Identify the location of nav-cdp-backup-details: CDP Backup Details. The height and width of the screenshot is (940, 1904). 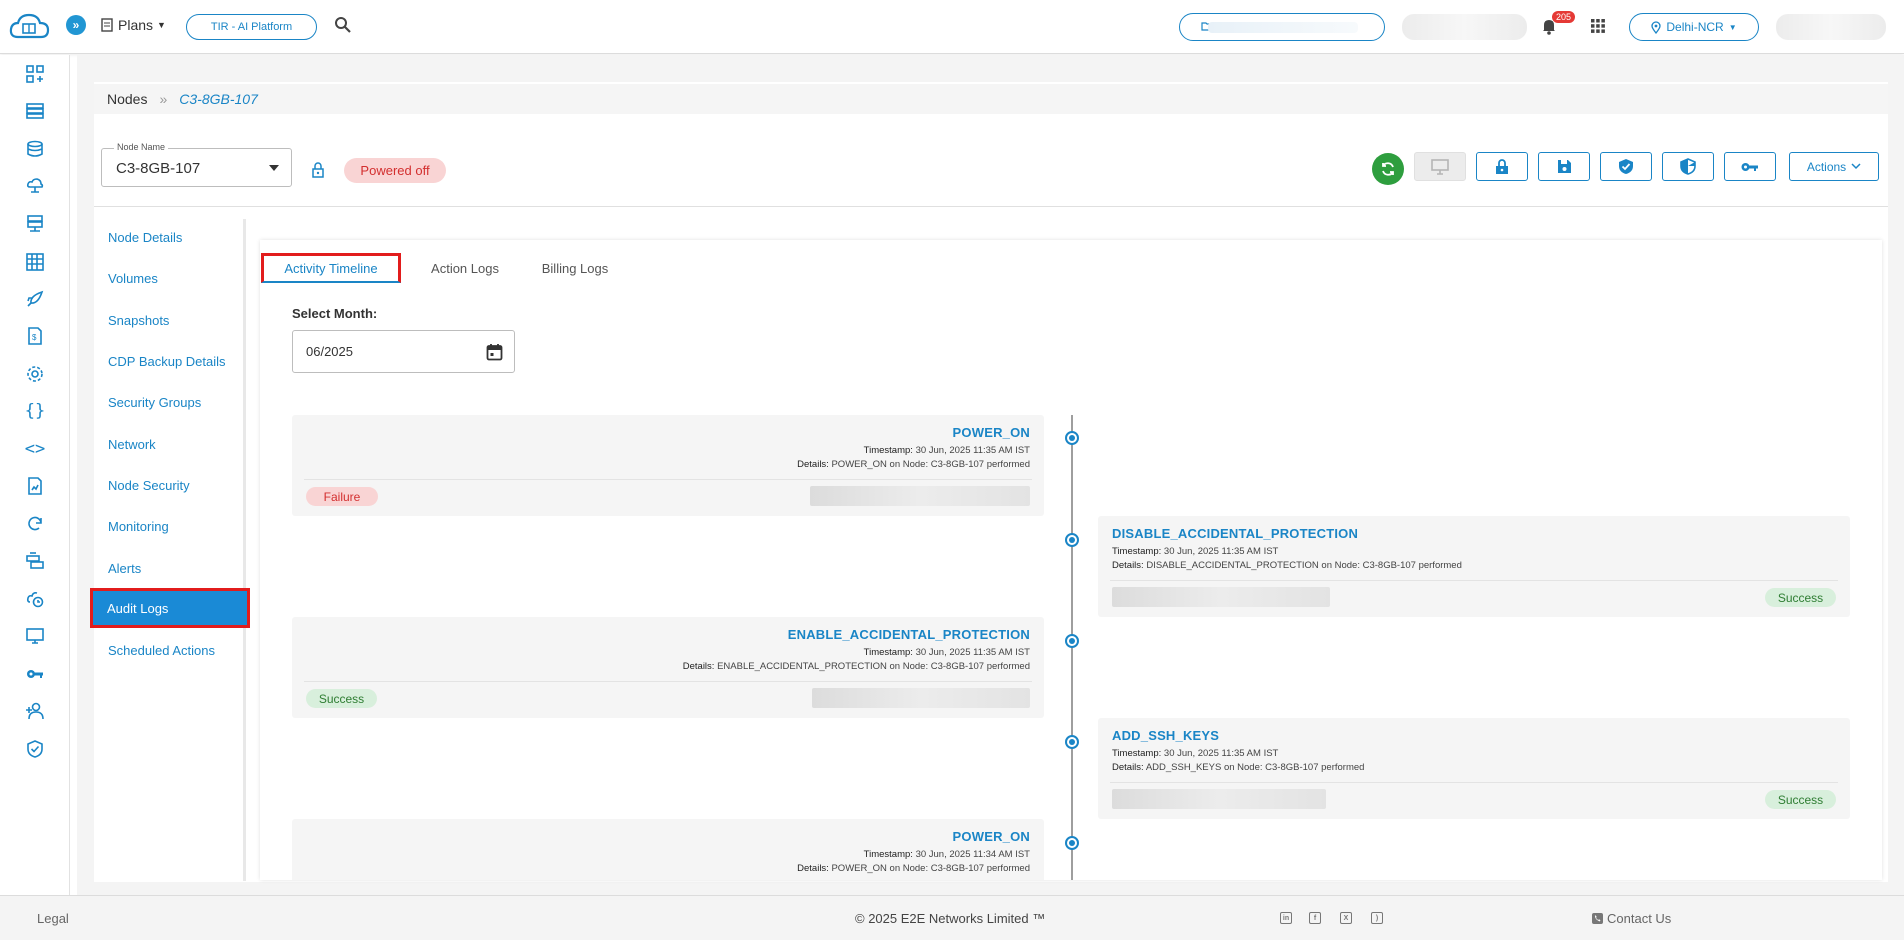
(170, 361).